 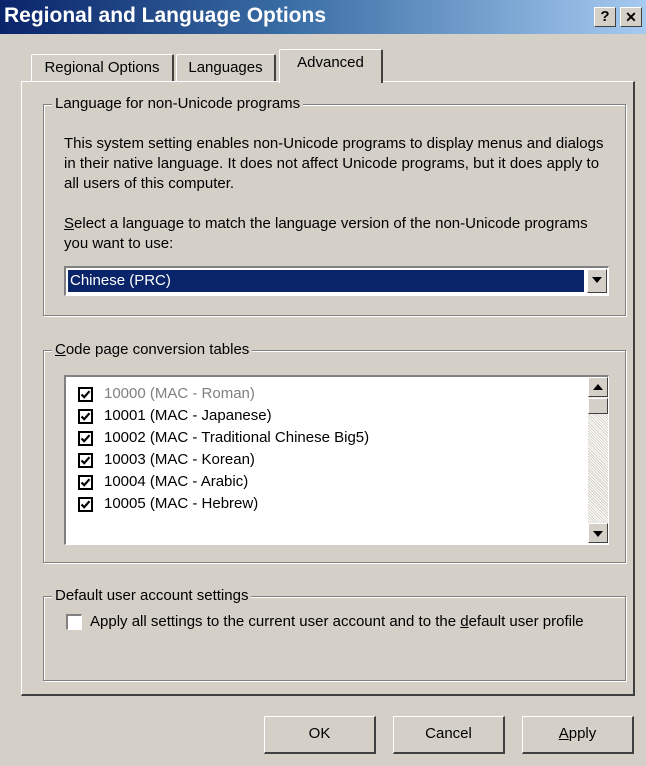 I want to click on title-bar: Regional and Language Options ? ✕, so click(x=323, y=17).